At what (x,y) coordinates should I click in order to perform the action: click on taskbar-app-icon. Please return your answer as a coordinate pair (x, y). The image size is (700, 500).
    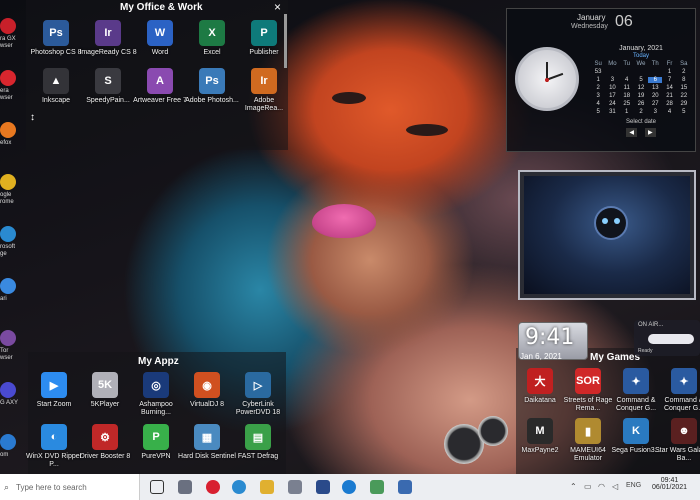
    Looking at the image, I should click on (185, 487).